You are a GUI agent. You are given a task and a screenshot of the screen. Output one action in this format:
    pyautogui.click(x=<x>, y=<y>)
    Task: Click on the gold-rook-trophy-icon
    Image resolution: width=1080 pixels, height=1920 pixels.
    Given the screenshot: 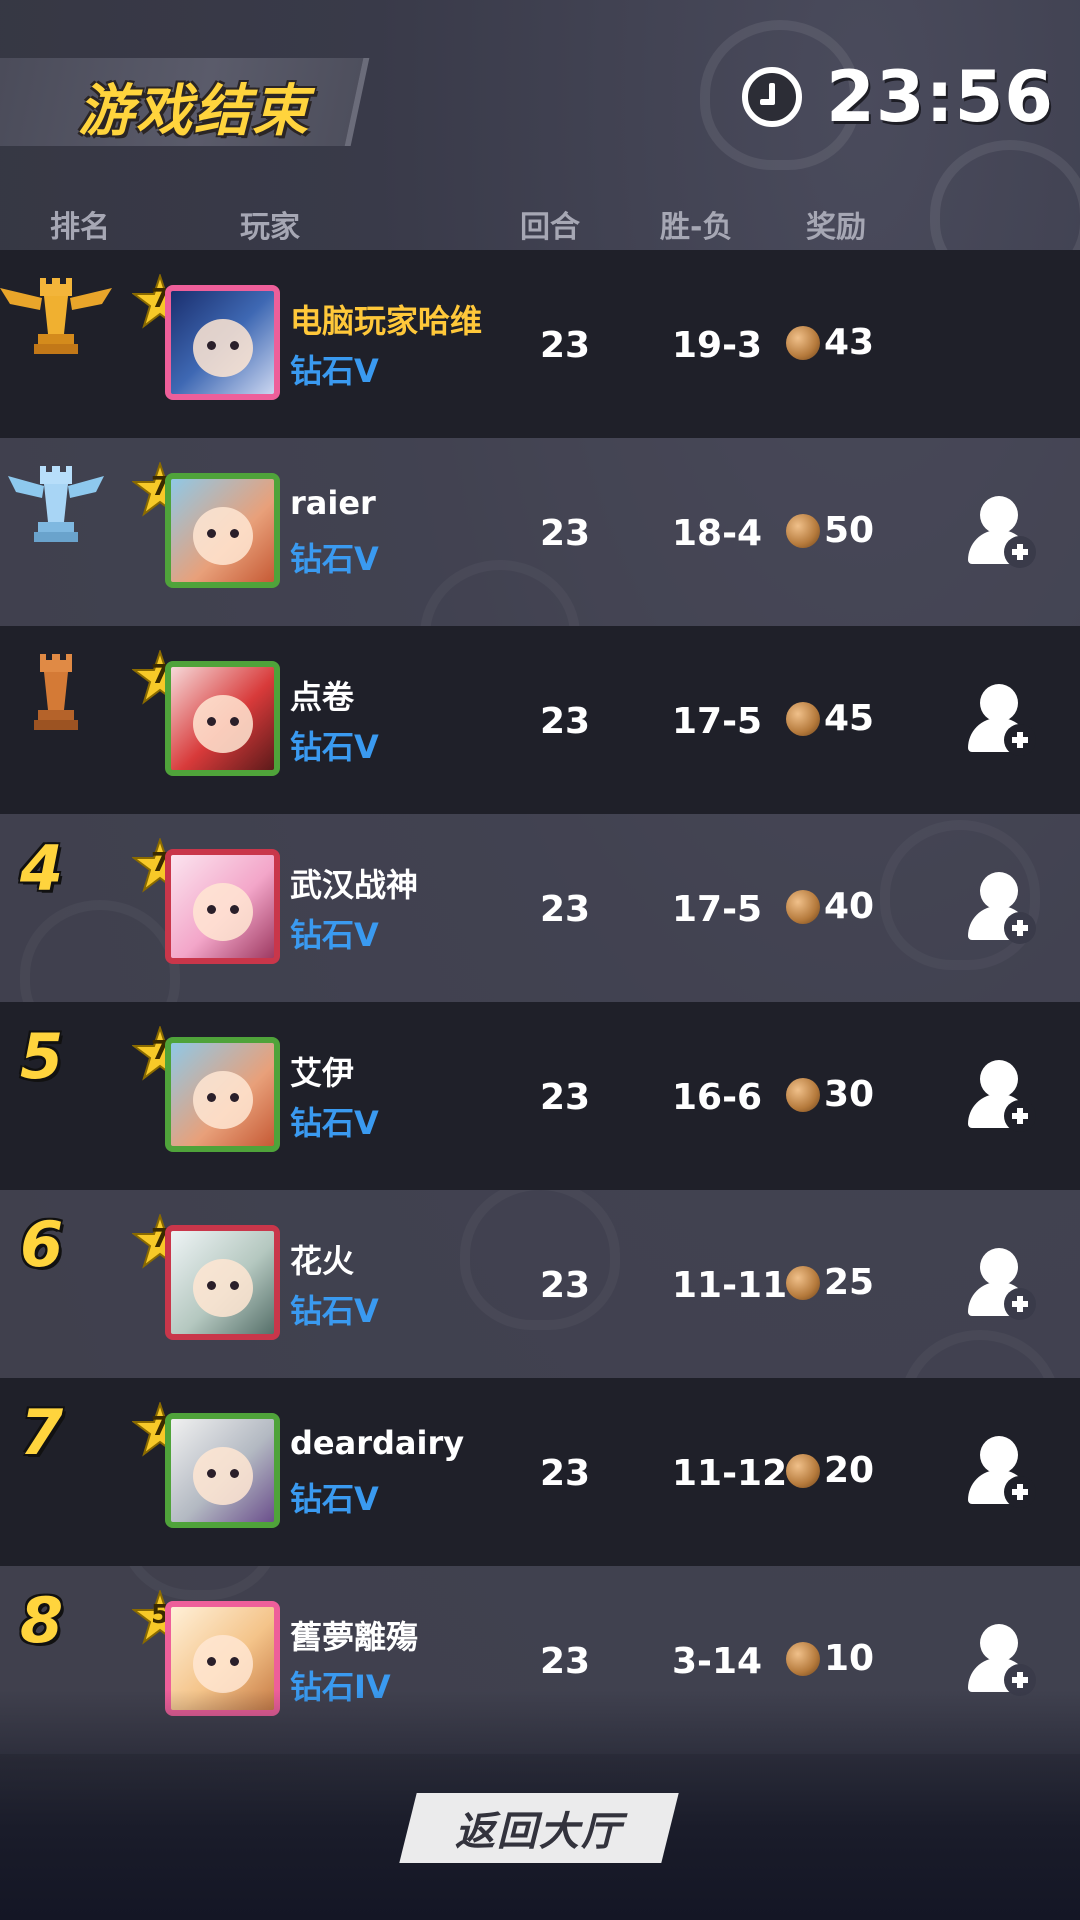 What is the action you would take?
    pyautogui.click(x=56, y=316)
    